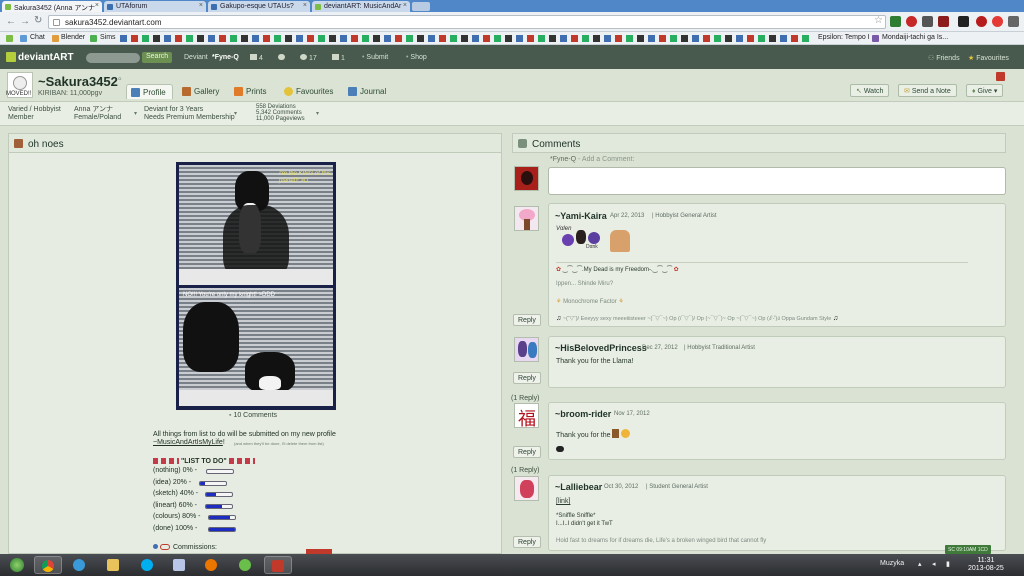 This screenshot has width=1024, height=576. I want to click on comment-date: Oct 30, 2012, so click(621, 487).